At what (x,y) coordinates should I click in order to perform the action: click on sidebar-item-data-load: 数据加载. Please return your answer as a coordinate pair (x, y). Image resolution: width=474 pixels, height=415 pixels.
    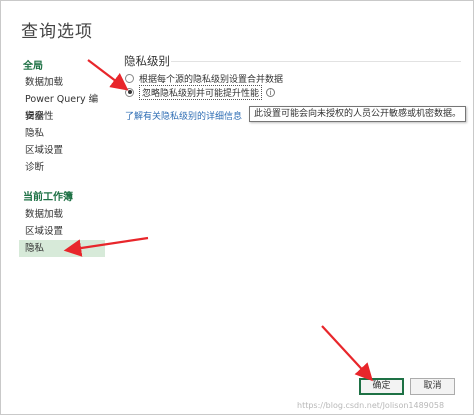
    Looking at the image, I should click on (62, 82).